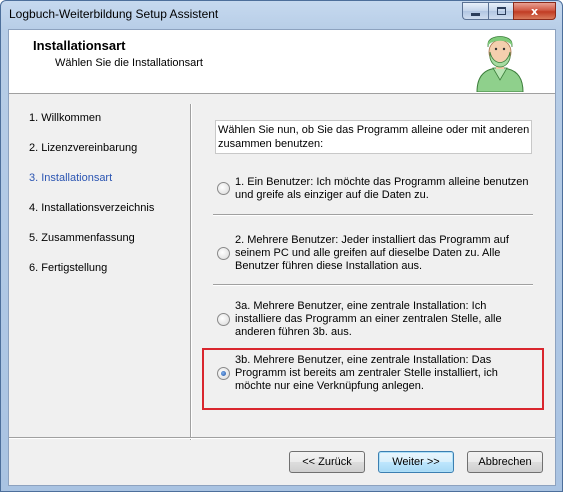 The width and height of the screenshot is (563, 492). Describe the element at coordinates (191, 272) in the screenshot. I see `vertical-divider` at that location.